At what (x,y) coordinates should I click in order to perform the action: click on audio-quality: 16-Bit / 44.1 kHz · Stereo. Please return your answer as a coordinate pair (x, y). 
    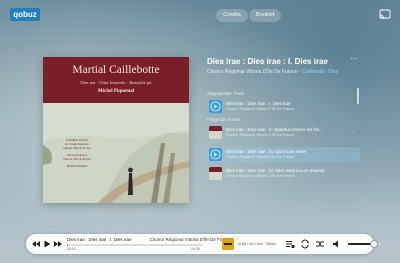
    Looking at the image, I should click on (257, 244).